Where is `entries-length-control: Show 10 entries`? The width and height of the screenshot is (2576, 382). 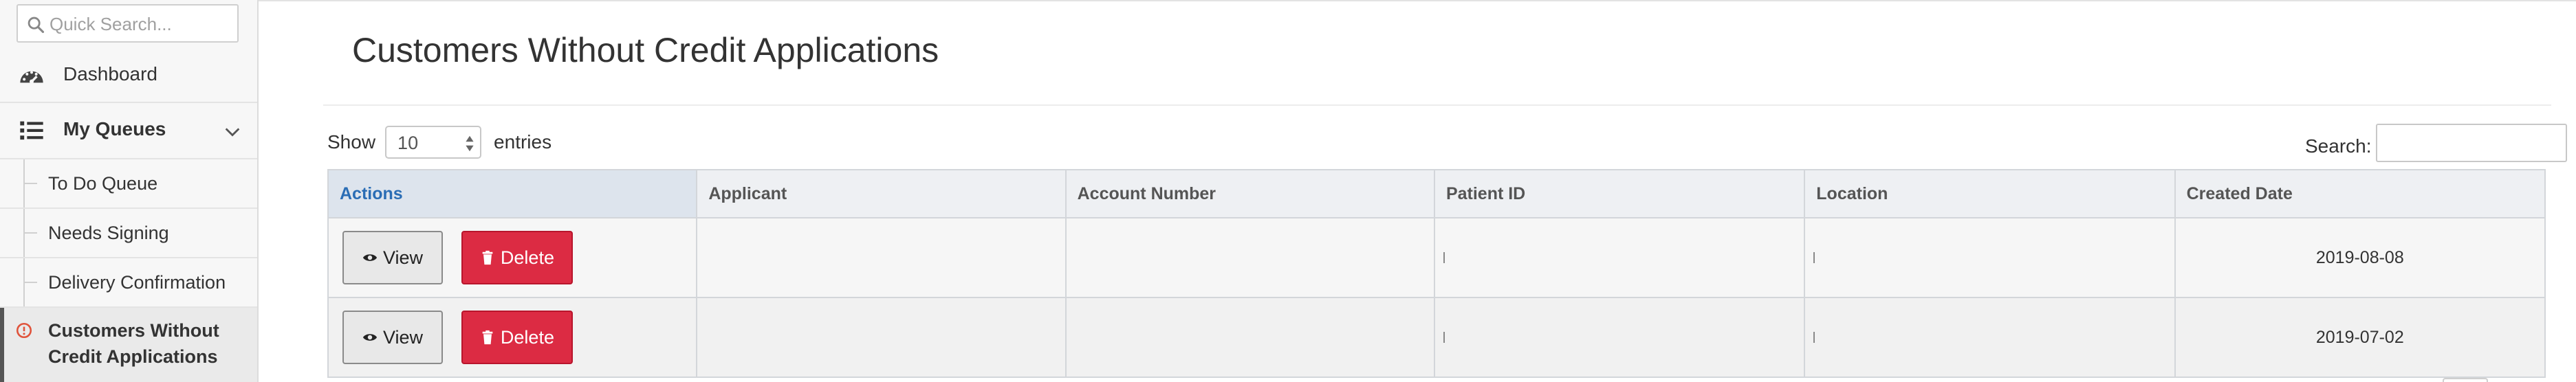
entries-length-control: Show 10 entries is located at coordinates (439, 142).